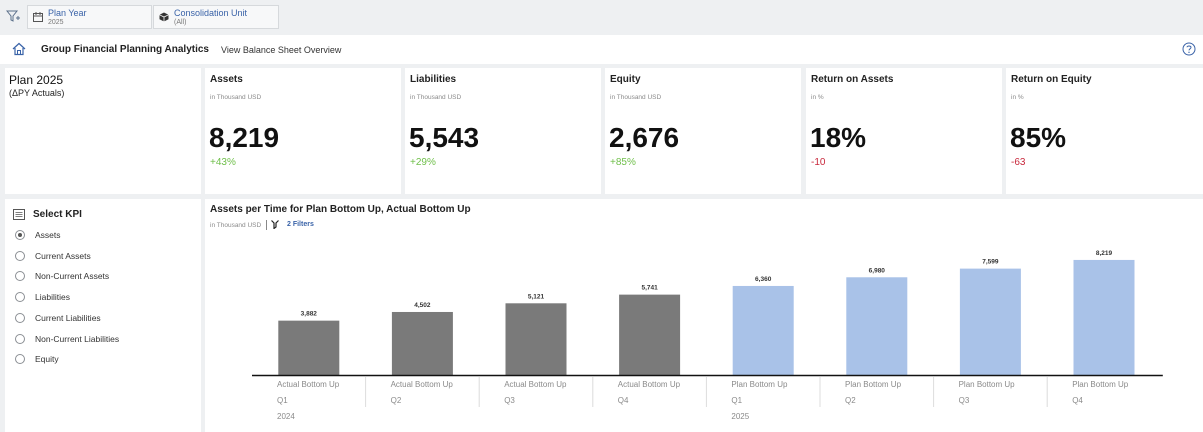 This screenshot has height=432, width=1203. What do you see at coordinates (180, 22) in the screenshot?
I see `filter-value: (All)` at bounding box center [180, 22].